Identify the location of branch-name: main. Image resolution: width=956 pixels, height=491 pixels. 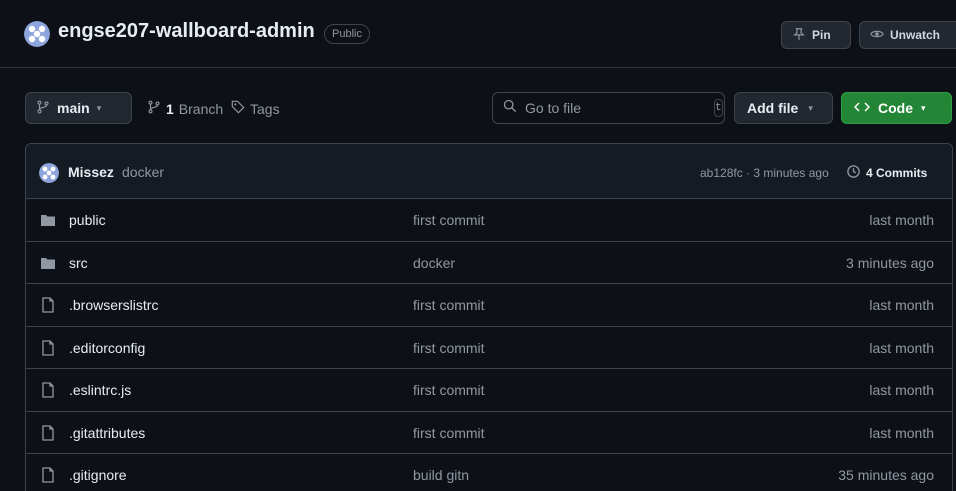
(73, 108).